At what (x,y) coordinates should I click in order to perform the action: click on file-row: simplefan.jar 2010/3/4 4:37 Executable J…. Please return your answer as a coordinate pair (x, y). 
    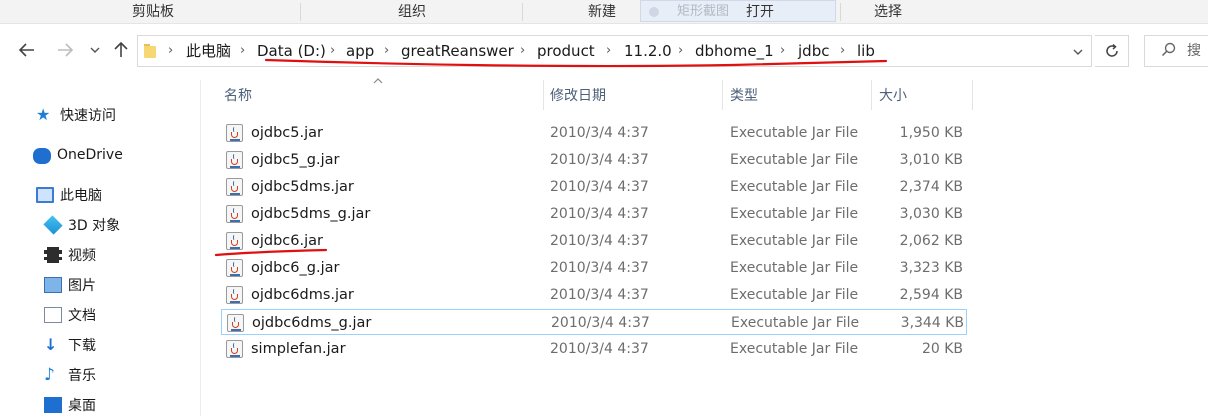
    Looking at the image, I should click on (594, 349).